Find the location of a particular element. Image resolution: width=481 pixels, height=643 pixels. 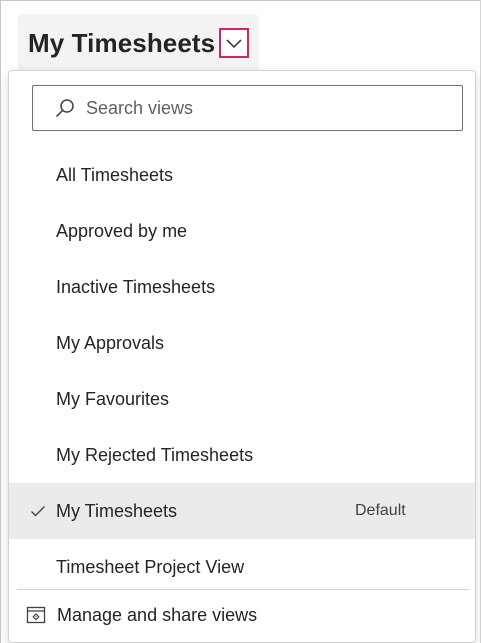

view-item: My Timesheets Default is located at coordinates (242, 511).